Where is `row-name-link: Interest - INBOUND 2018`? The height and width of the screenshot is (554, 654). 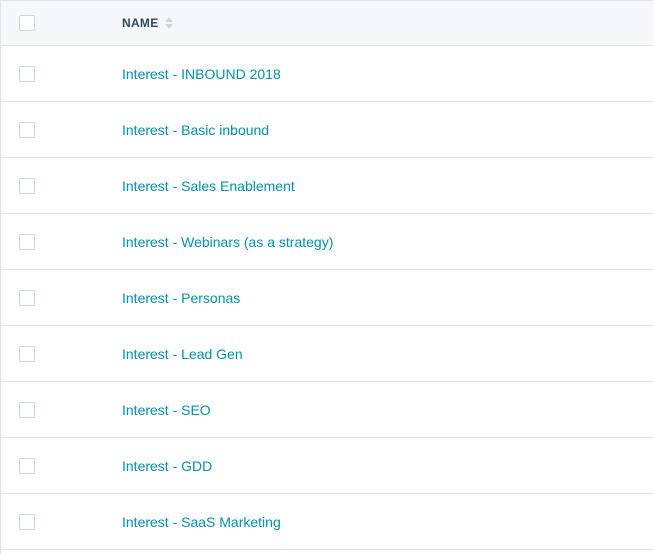 row-name-link: Interest - INBOUND 2018 is located at coordinates (201, 74).